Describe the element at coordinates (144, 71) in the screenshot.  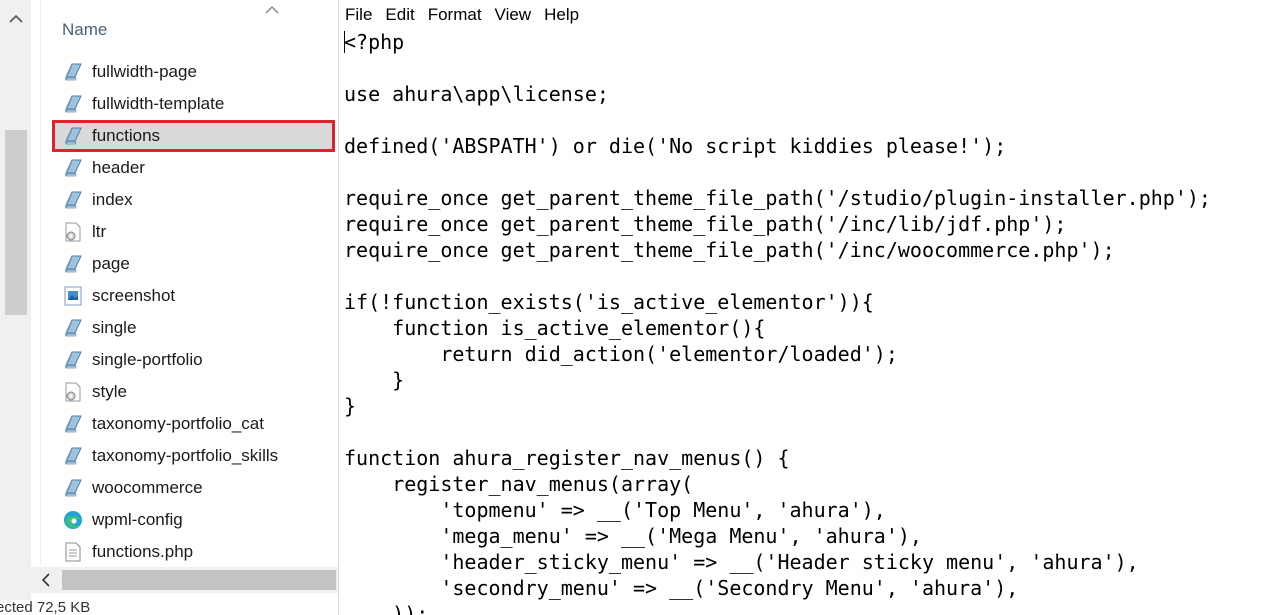
I see `file-name: fullwidth-page` at that location.